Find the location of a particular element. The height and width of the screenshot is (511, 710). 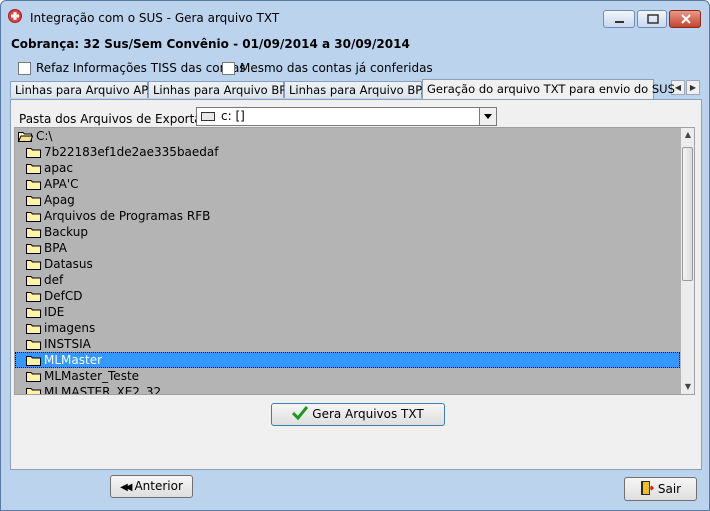

tree-folder-label: MLMaster is located at coordinates (73, 360).